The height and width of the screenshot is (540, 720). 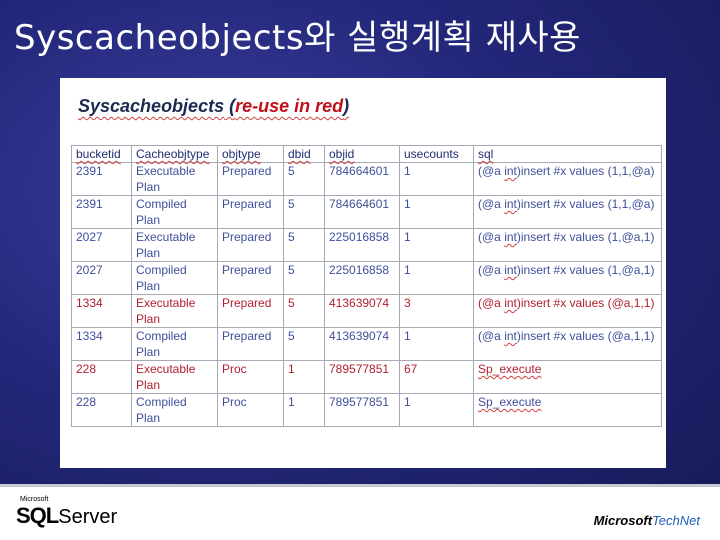 I want to click on table-row: 228 Compiled Plan Proc 1 789577851 1 Sp_execute, so click(x=366, y=410).